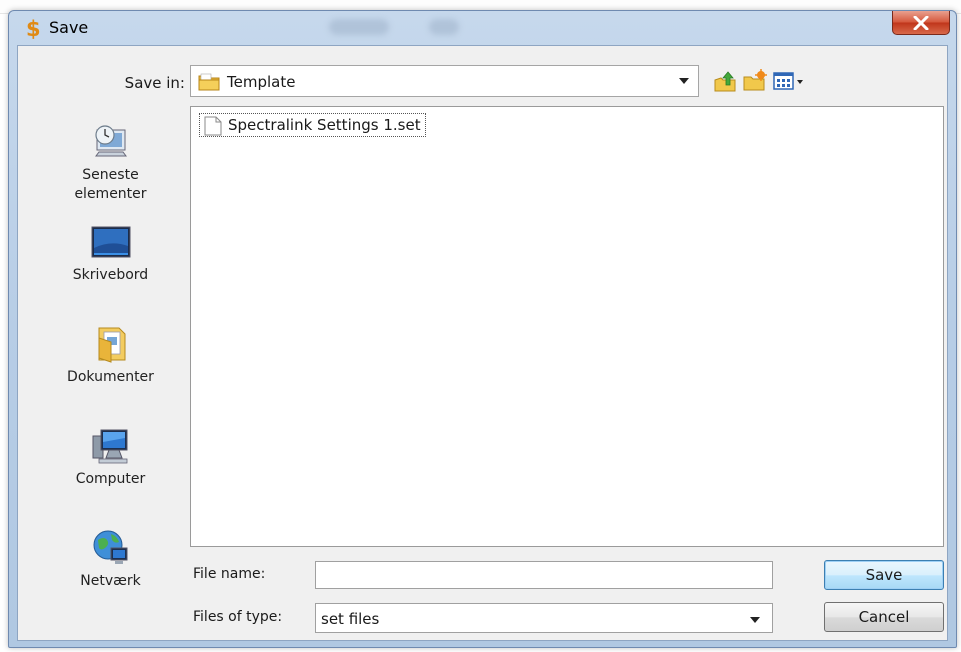  What do you see at coordinates (110, 377) in the screenshot?
I see `place-label-documents: Dokumenter` at bounding box center [110, 377].